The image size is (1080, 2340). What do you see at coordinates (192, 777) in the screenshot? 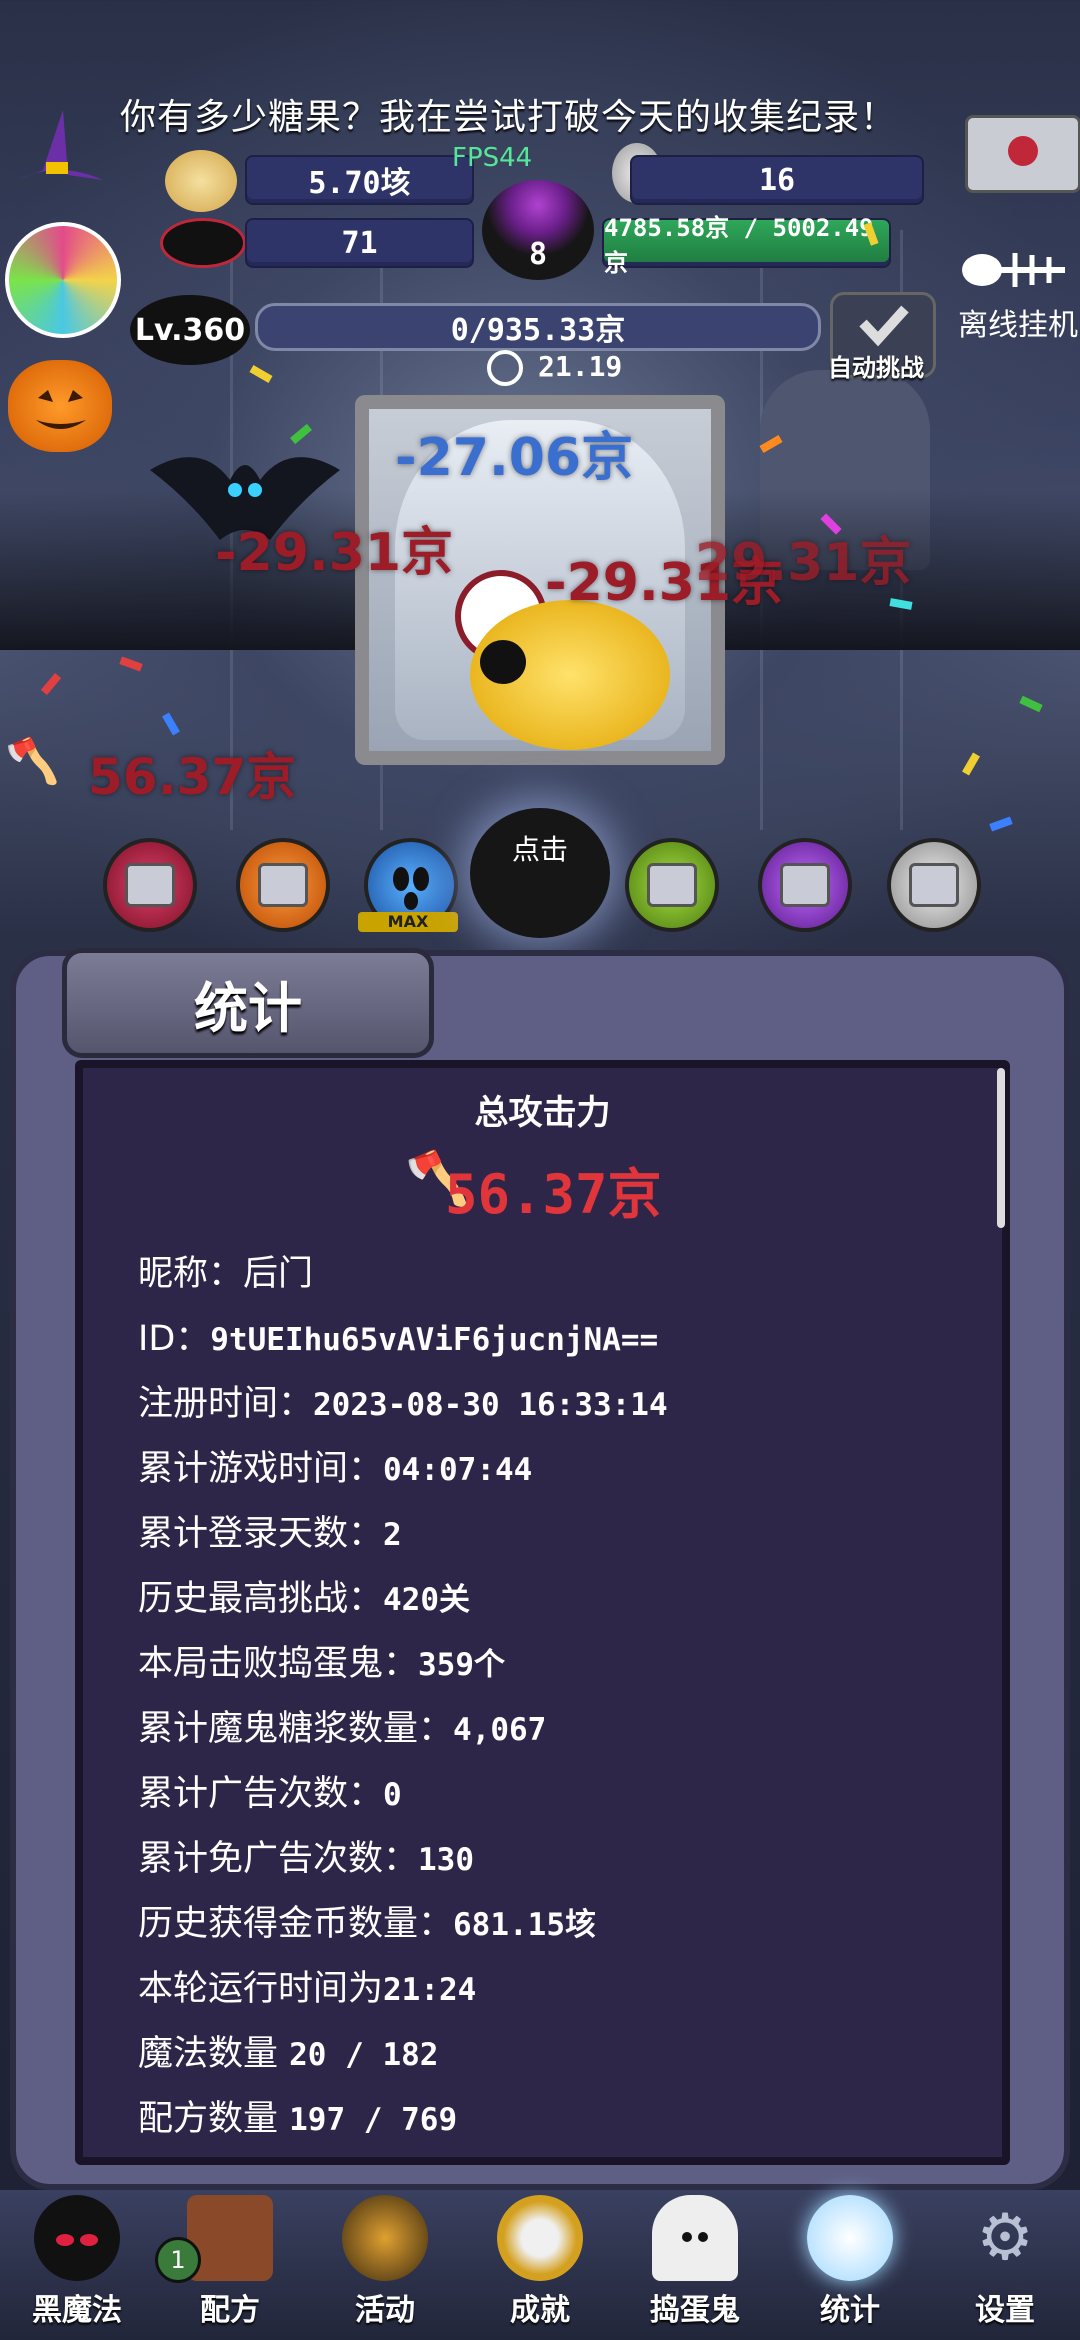
I see `damage-text: 56.37京` at bounding box center [192, 777].